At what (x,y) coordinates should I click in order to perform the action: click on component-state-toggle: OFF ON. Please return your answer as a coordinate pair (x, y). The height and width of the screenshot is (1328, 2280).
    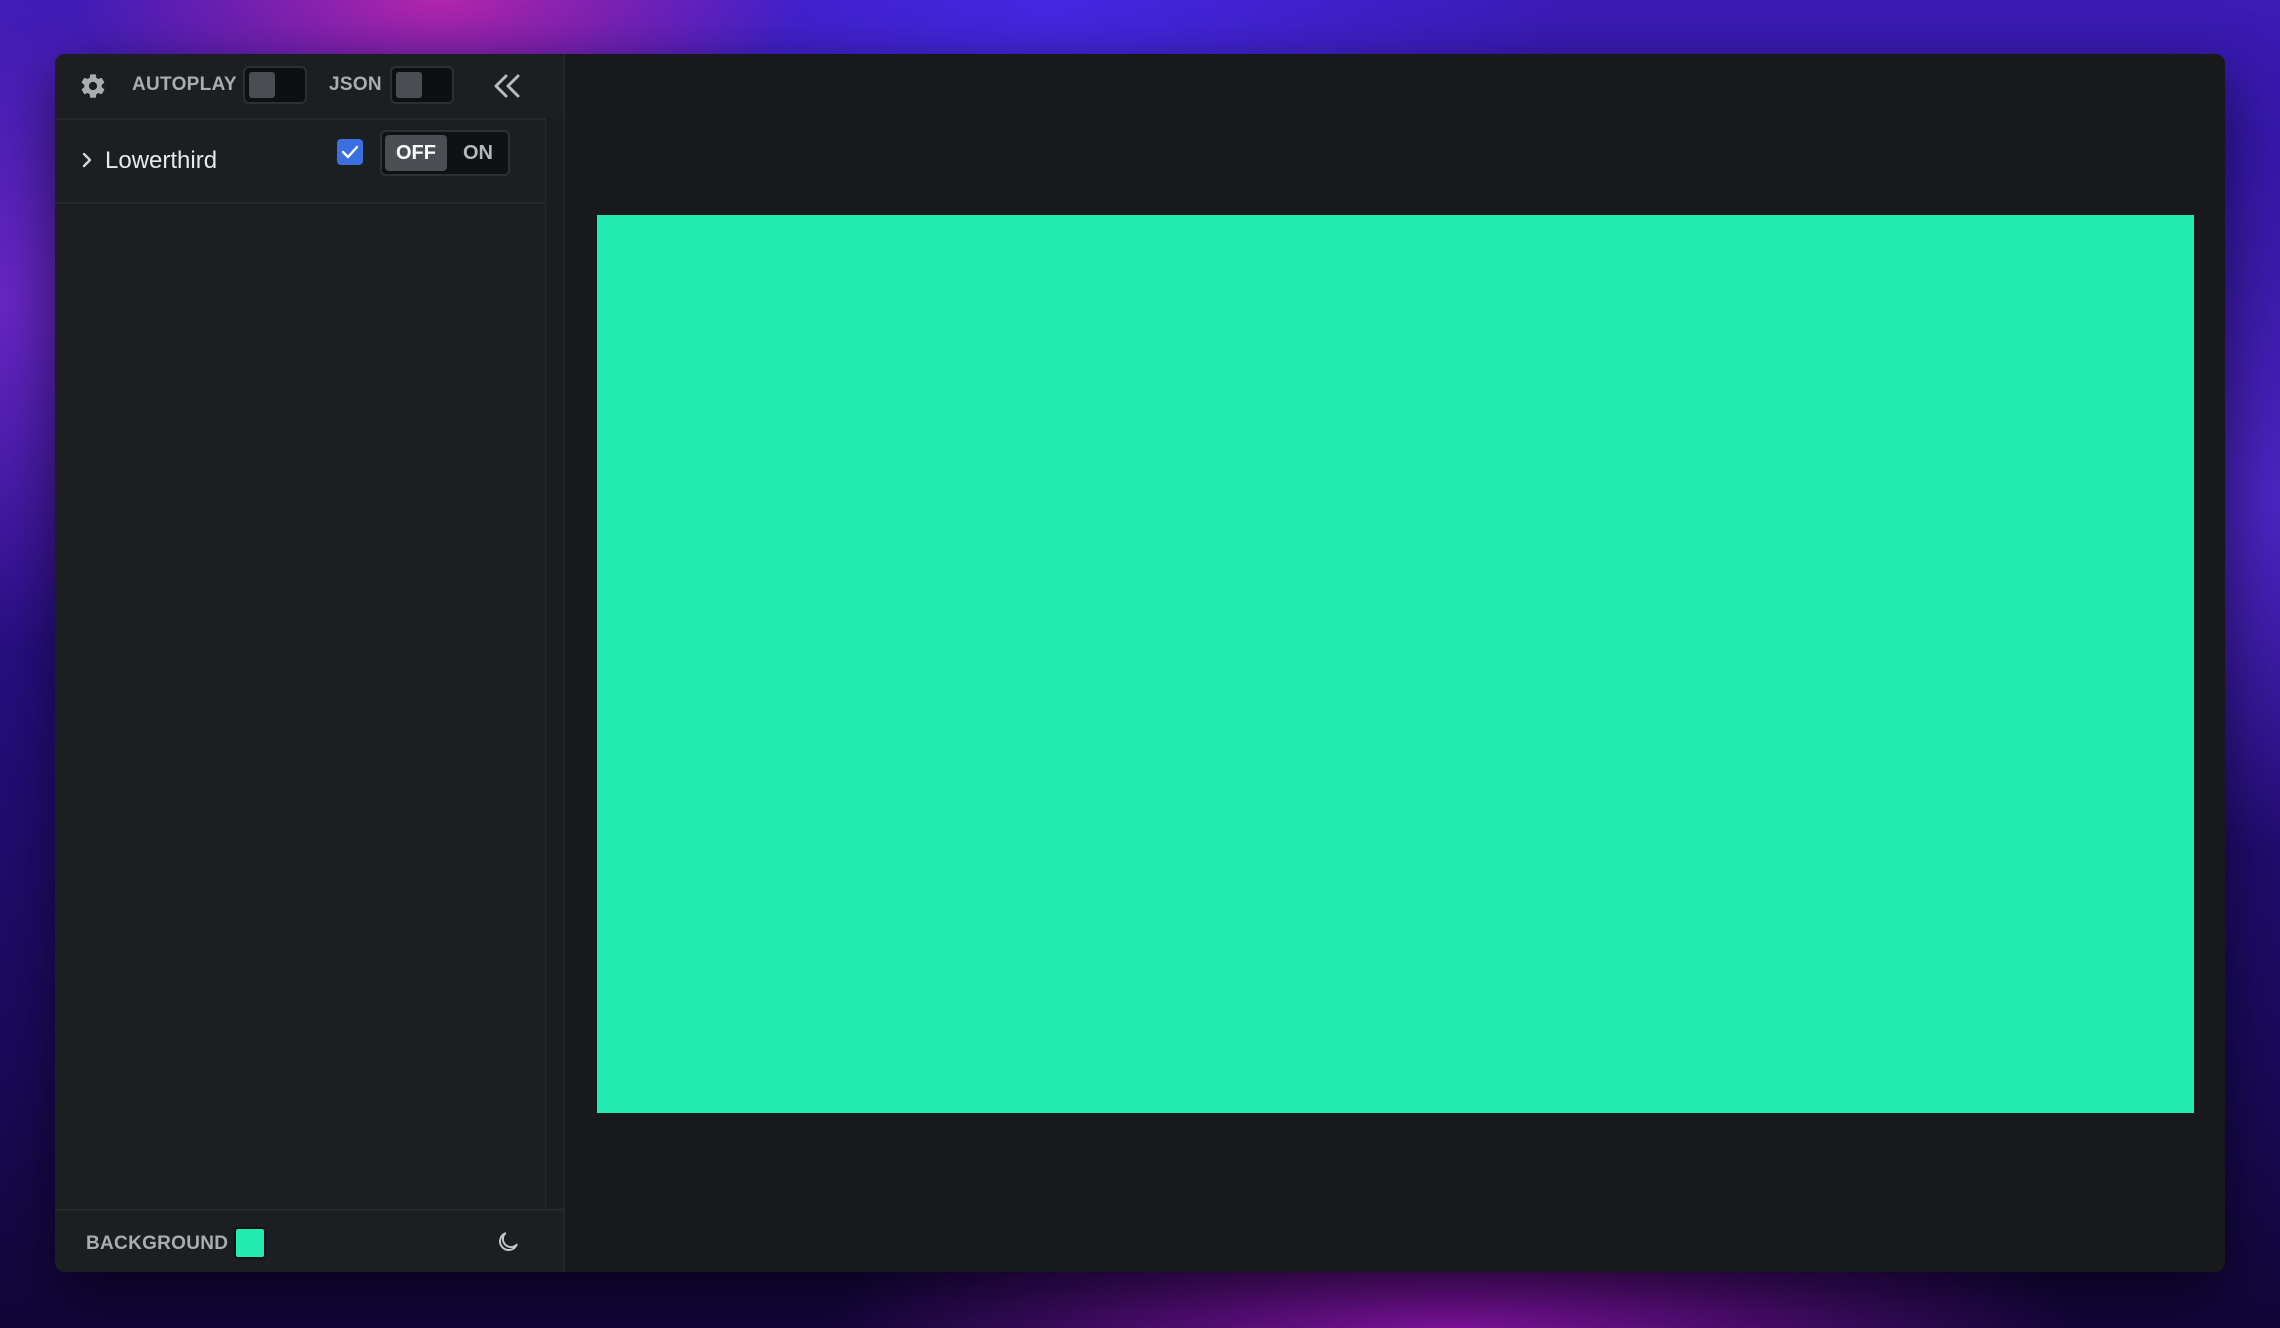
    Looking at the image, I should click on (445, 153).